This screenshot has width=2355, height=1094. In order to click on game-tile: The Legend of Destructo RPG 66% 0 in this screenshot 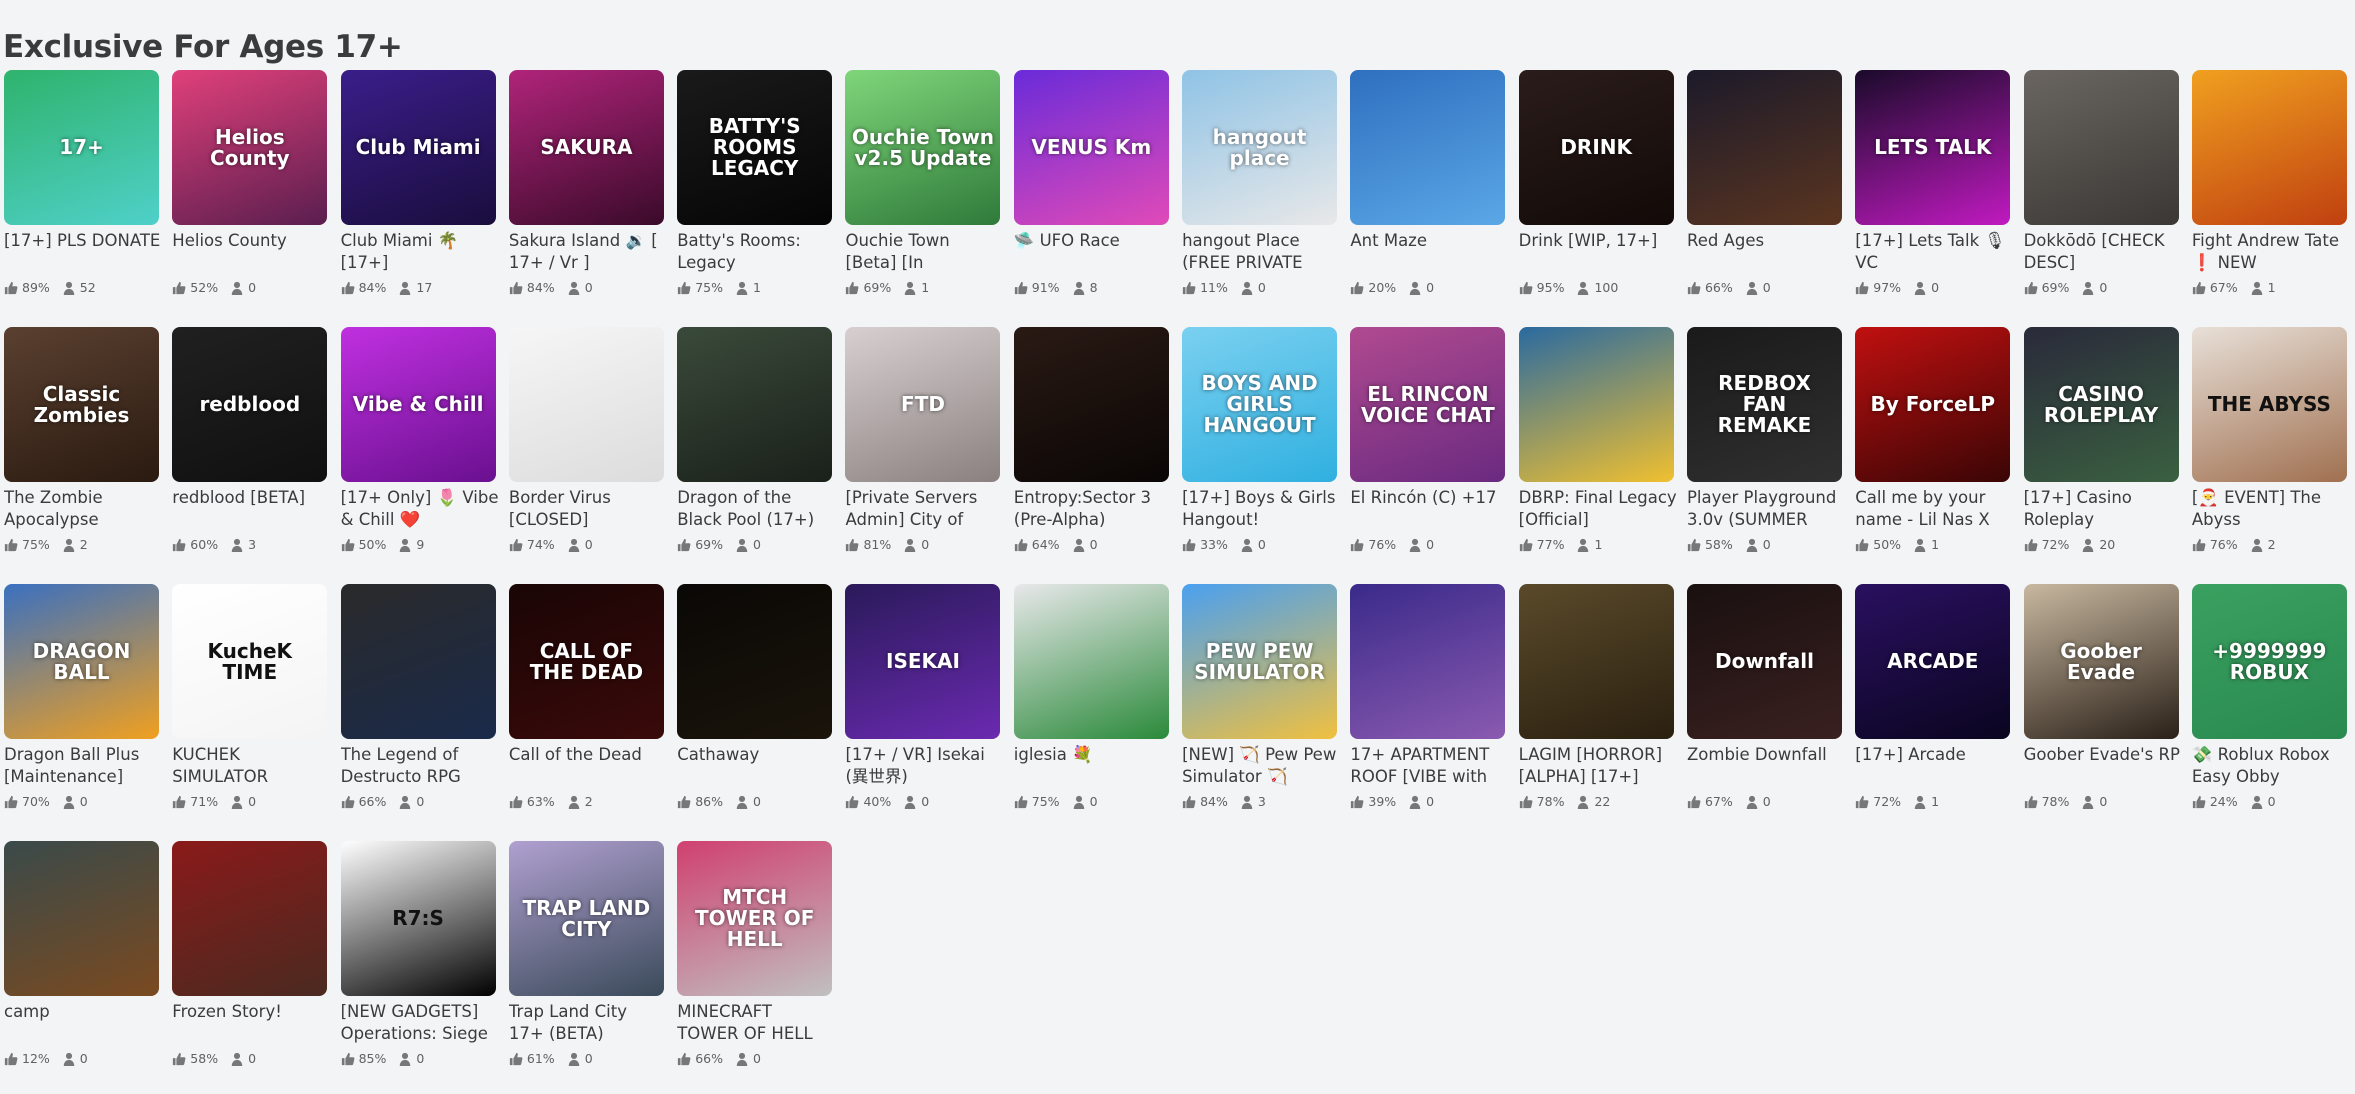, I will do `click(418, 696)`.